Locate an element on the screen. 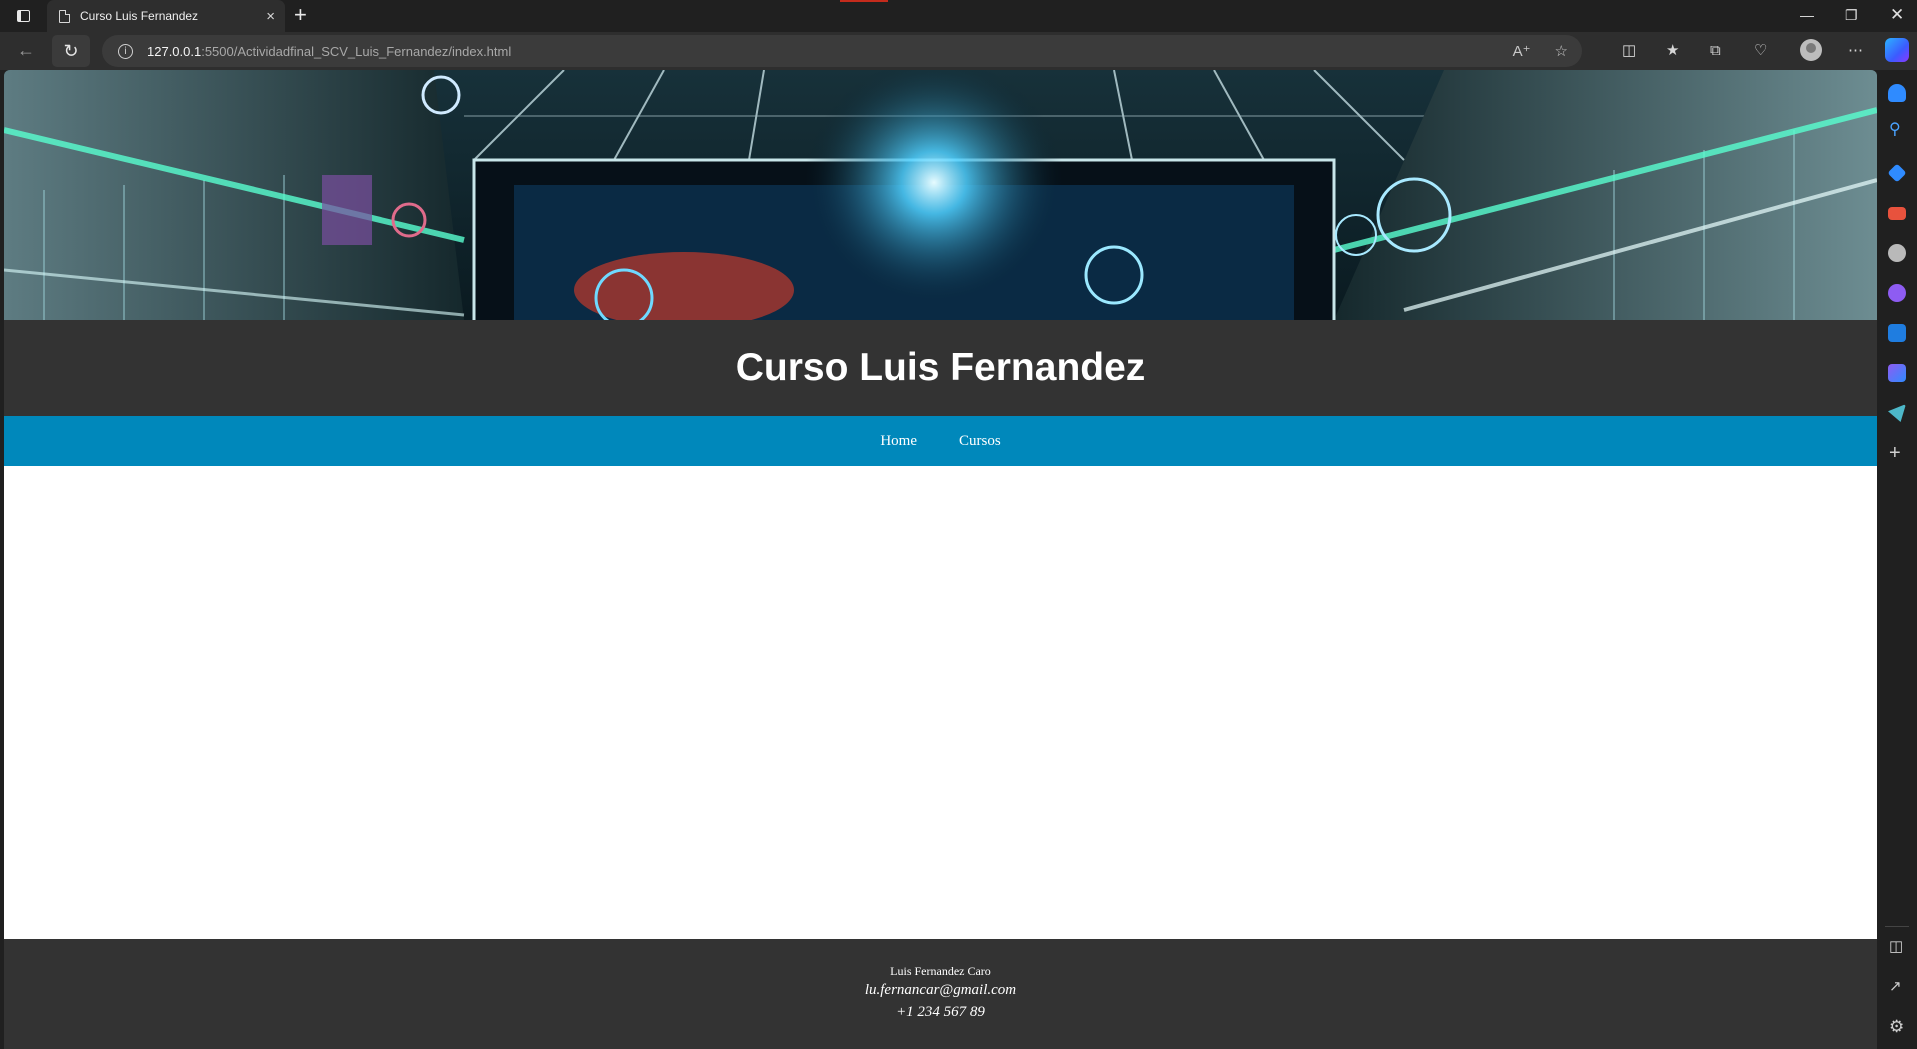  designer-icon is located at coordinates (1897, 373).